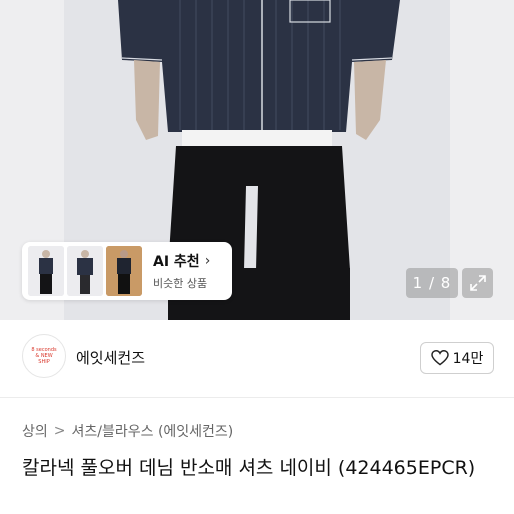 This screenshot has width=514, height=514. Describe the element at coordinates (477, 283) in the screenshot. I see `expand-icon` at that location.